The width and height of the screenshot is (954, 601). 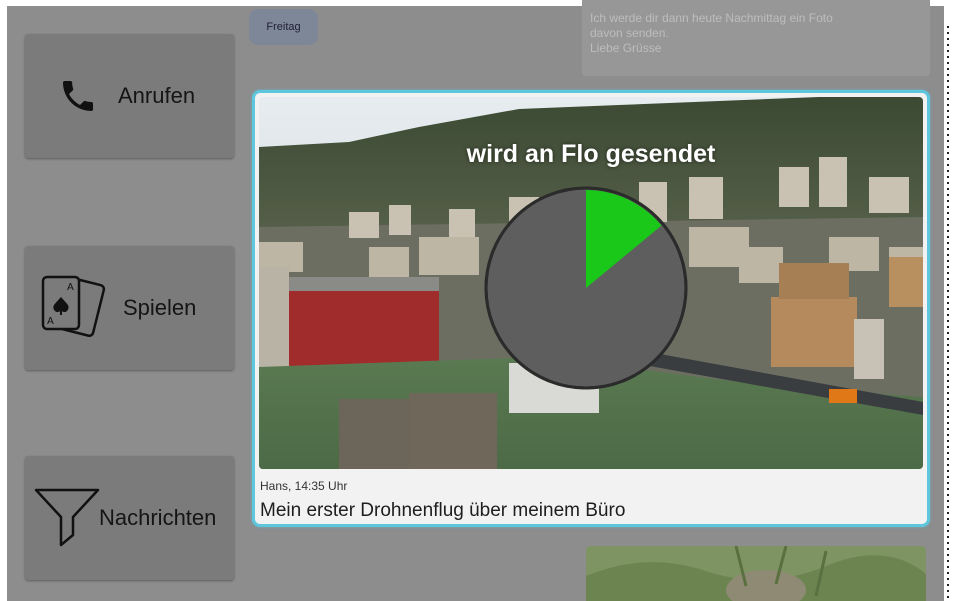 What do you see at coordinates (626, 48) in the screenshot?
I see `previous-message-line: Liebe Grüsse` at bounding box center [626, 48].